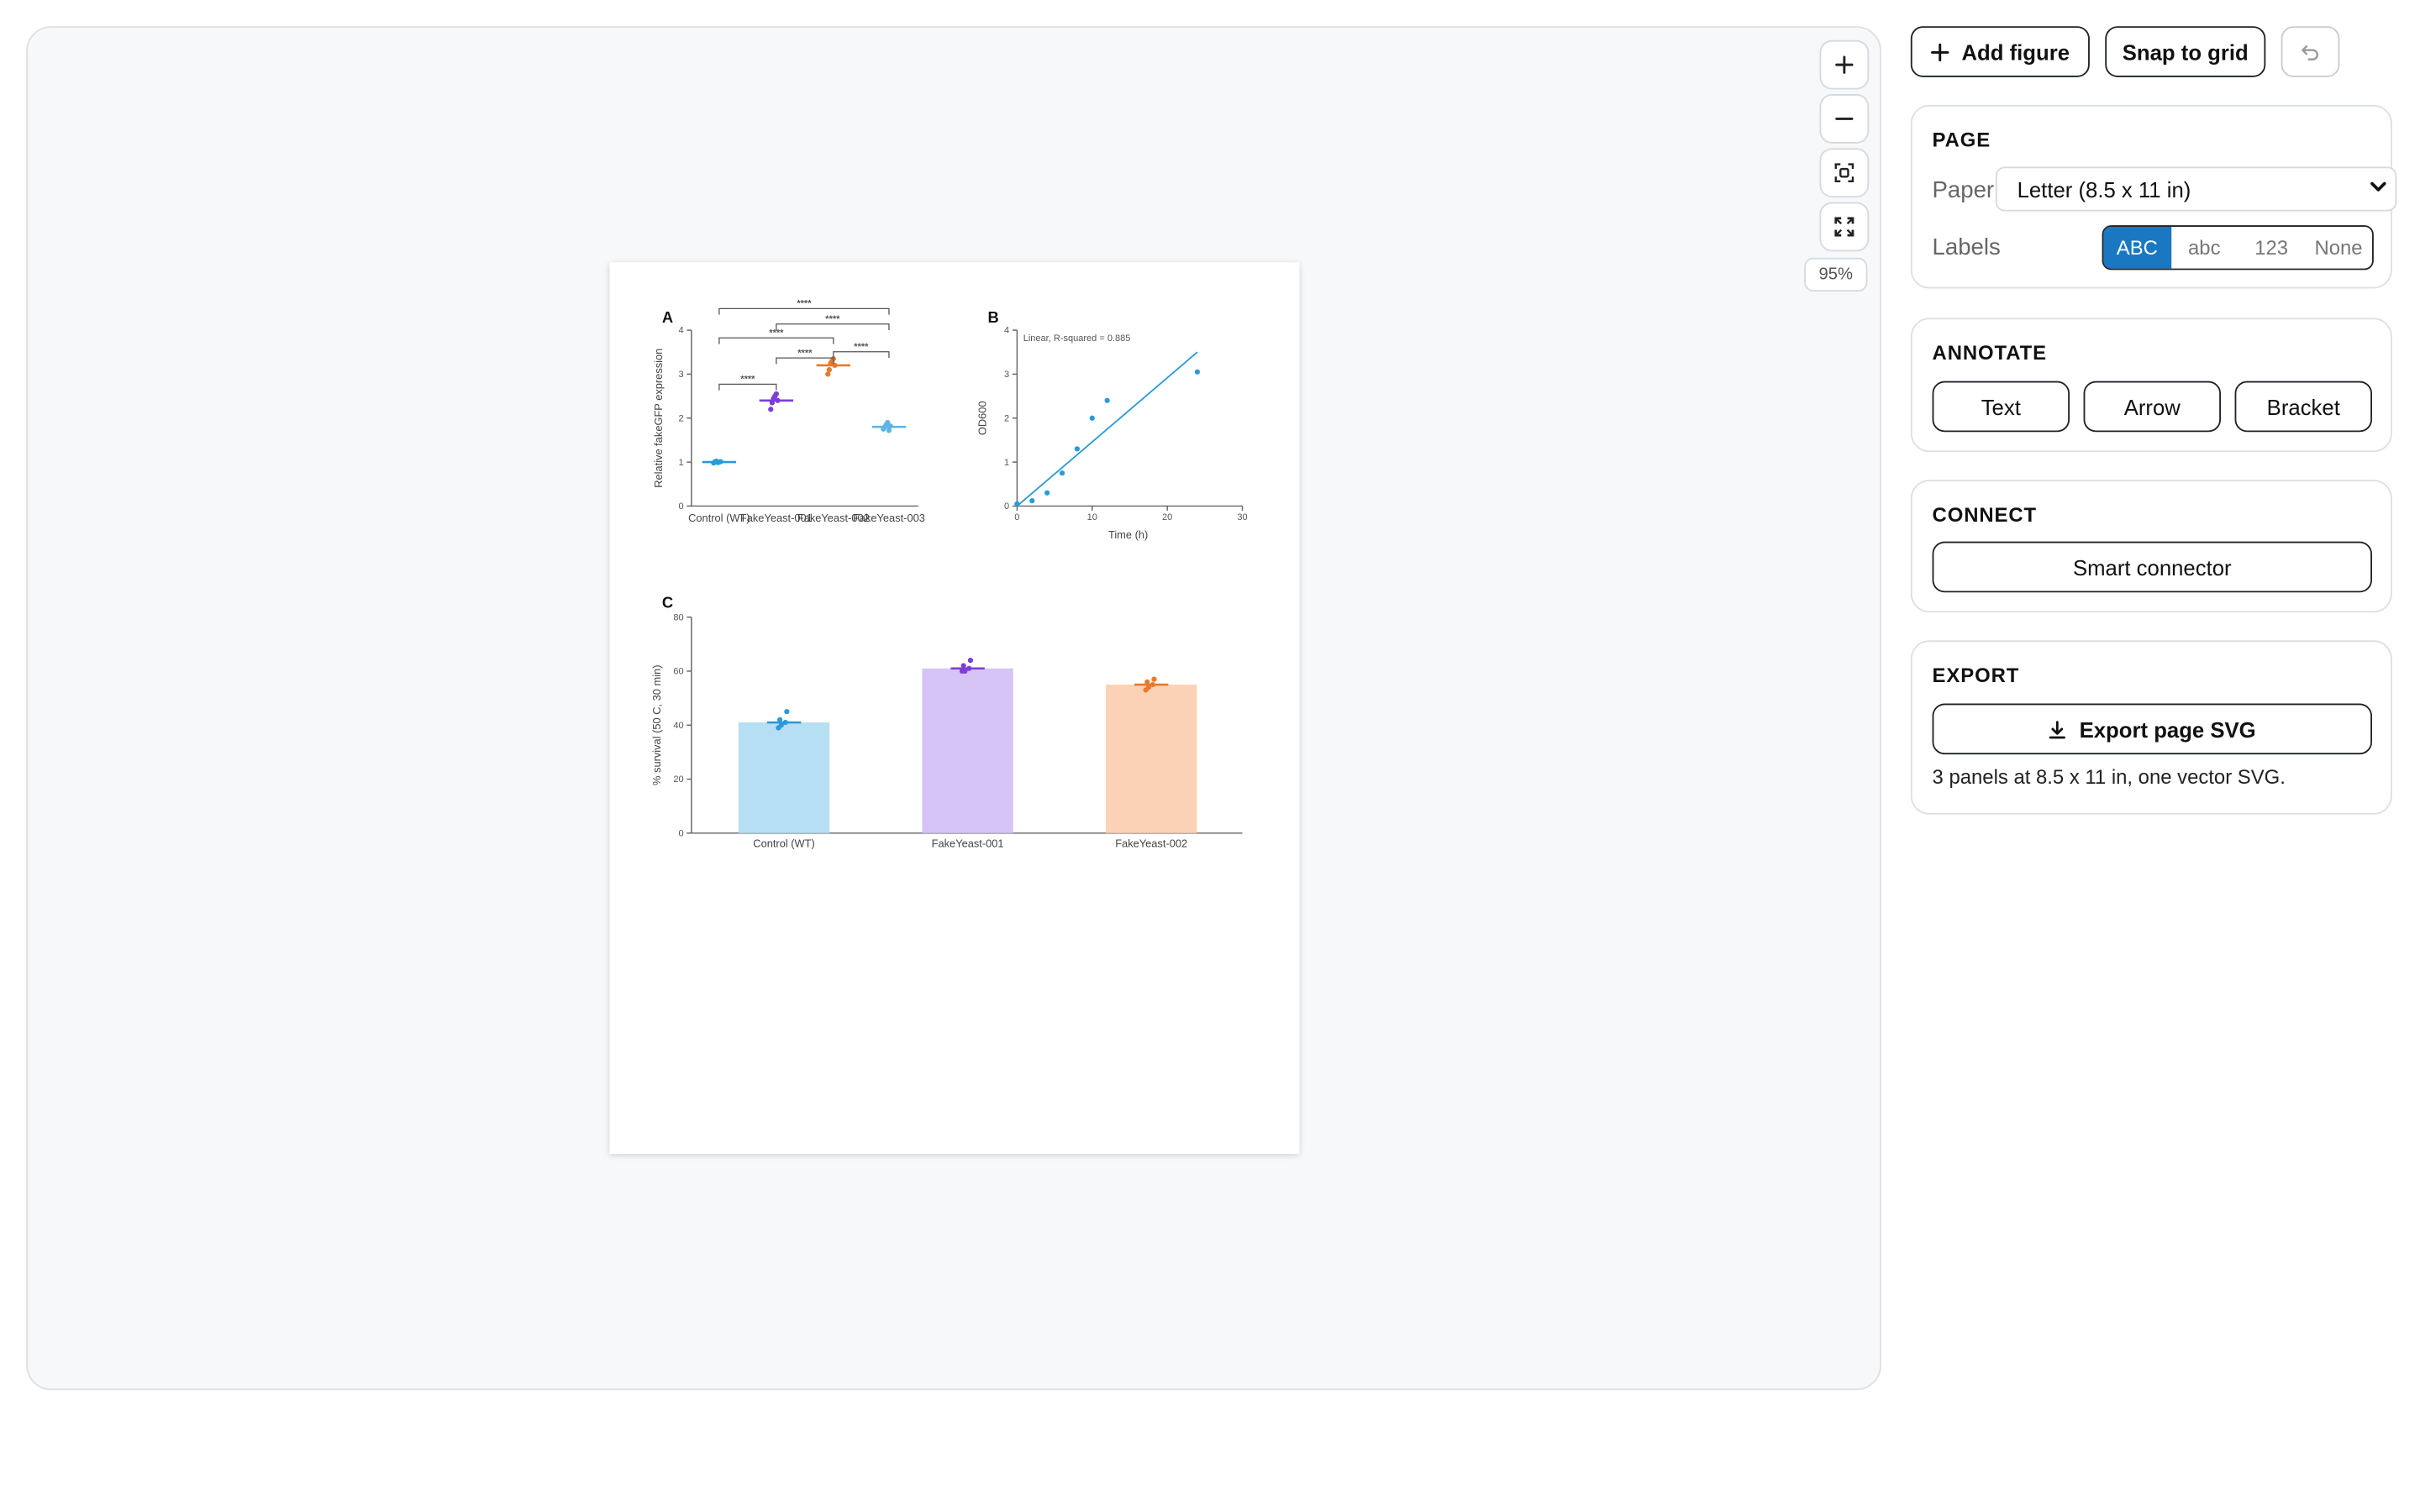  What do you see at coordinates (2303, 407) in the screenshot?
I see `bracket-annotation-button: Bracket` at bounding box center [2303, 407].